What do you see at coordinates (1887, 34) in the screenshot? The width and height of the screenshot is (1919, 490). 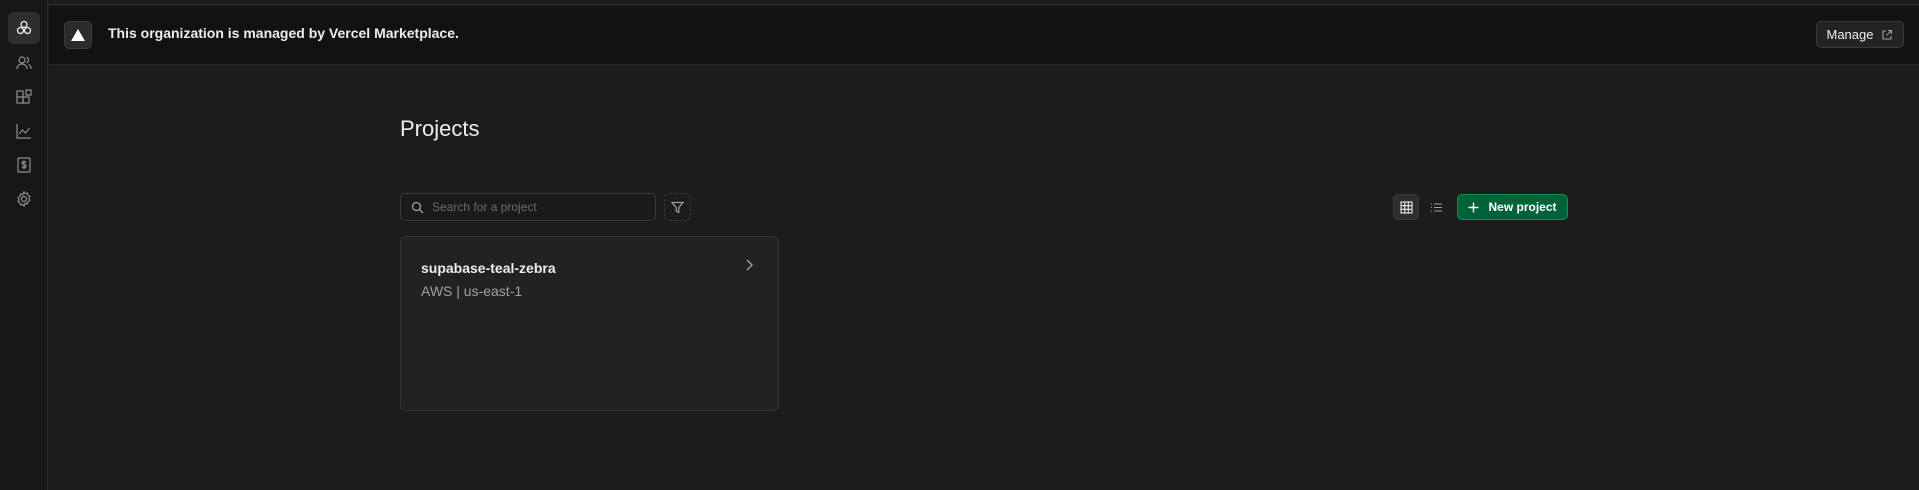 I see `external-link-icon` at bounding box center [1887, 34].